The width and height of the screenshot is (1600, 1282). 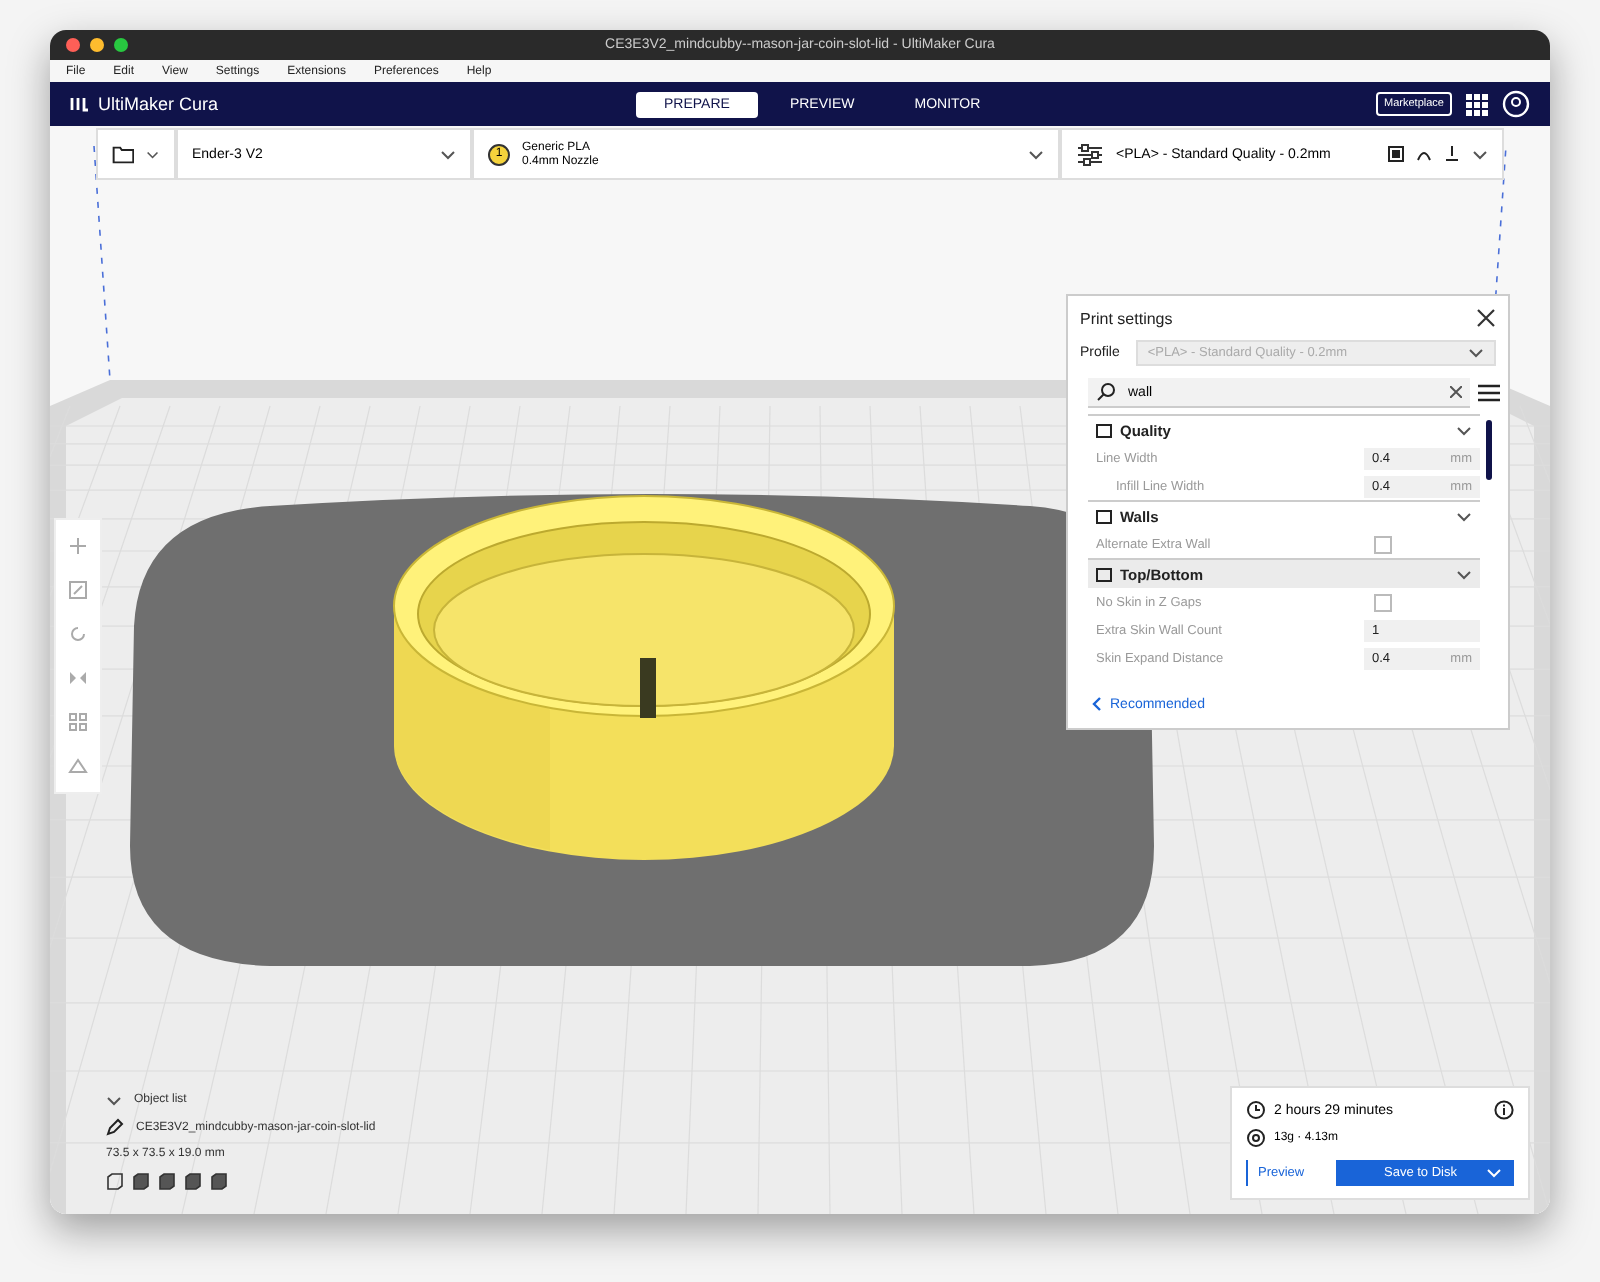 I want to click on top-view-icon, so click(x=167, y=1181).